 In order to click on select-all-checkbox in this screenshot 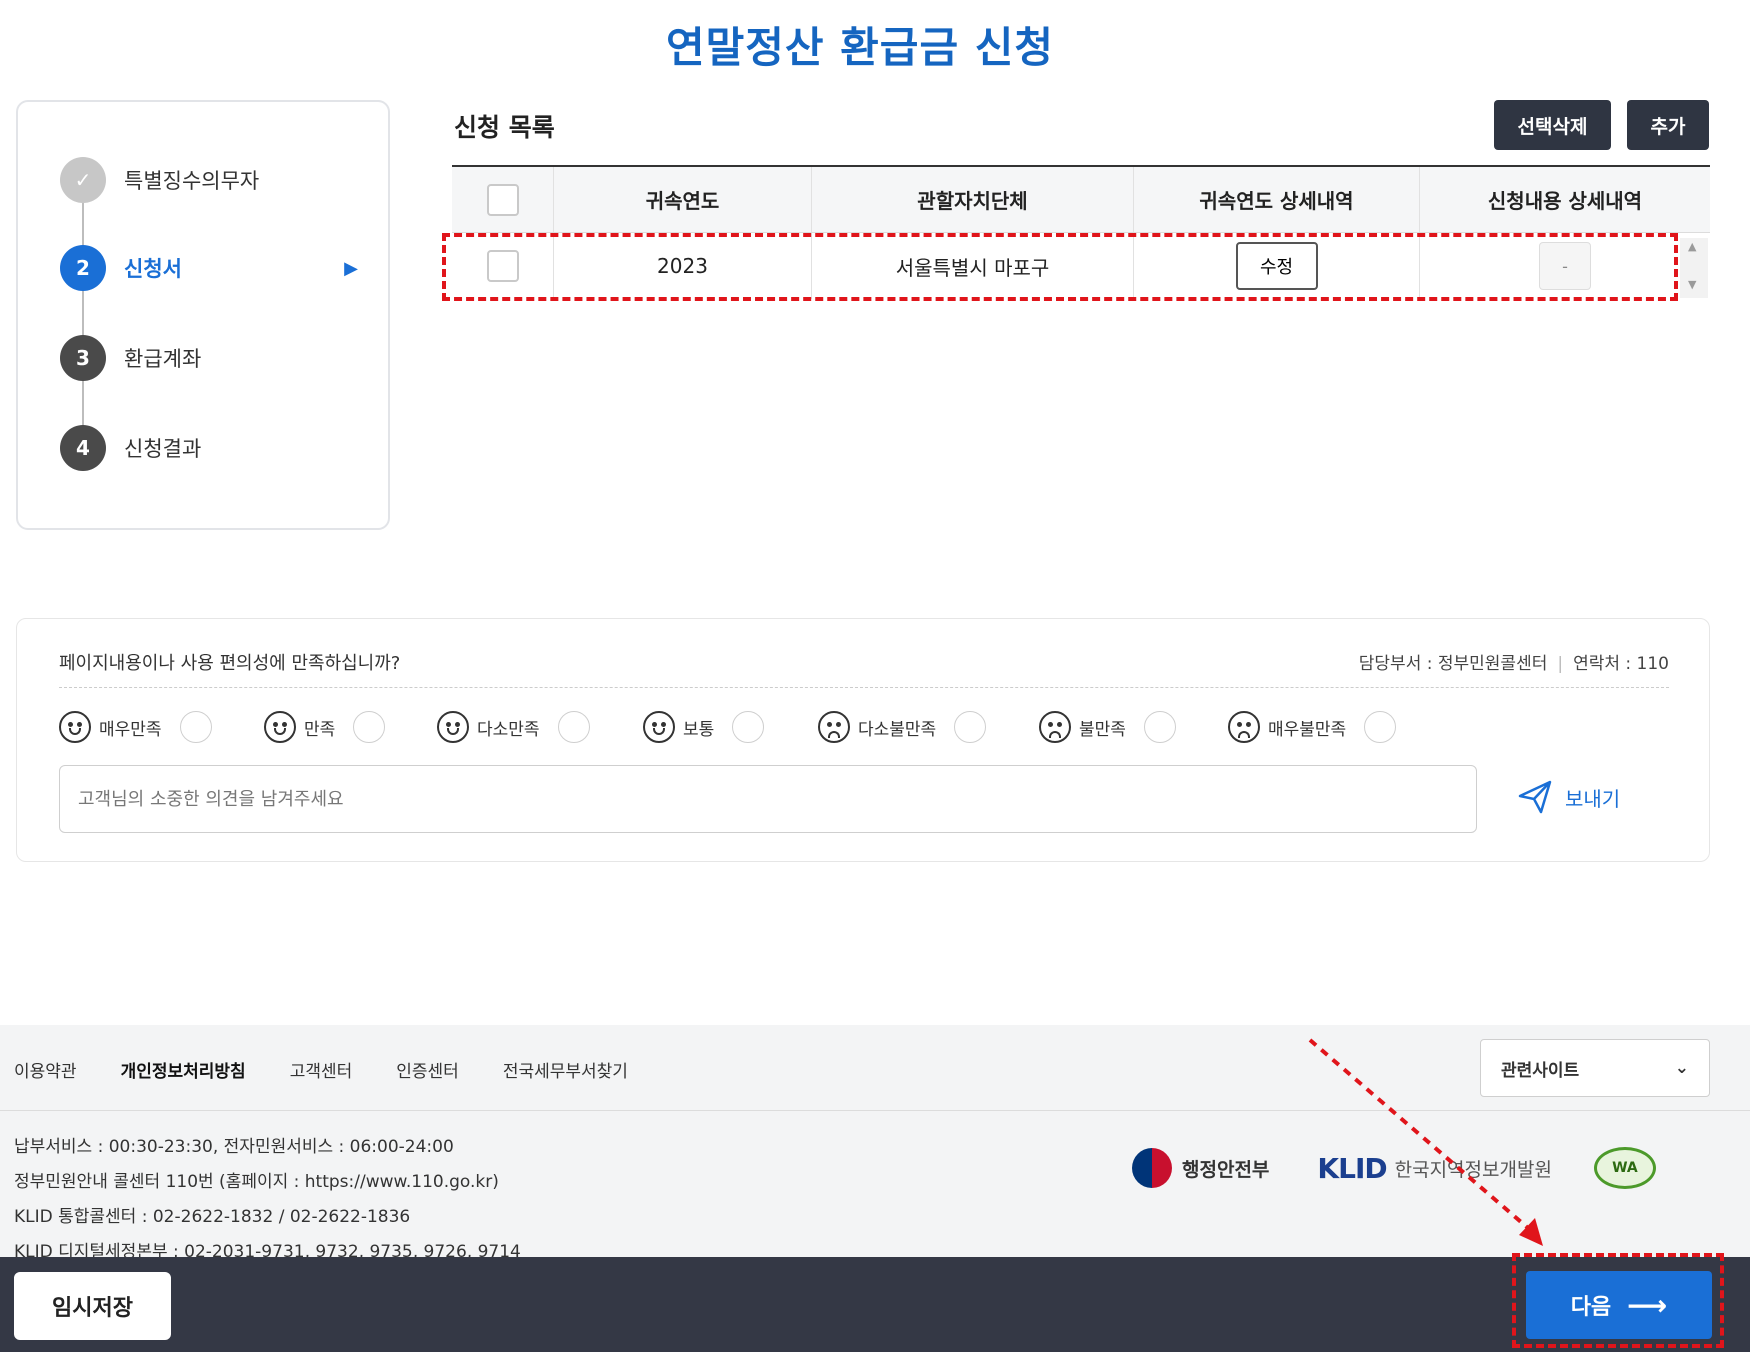, I will do `click(502, 199)`.